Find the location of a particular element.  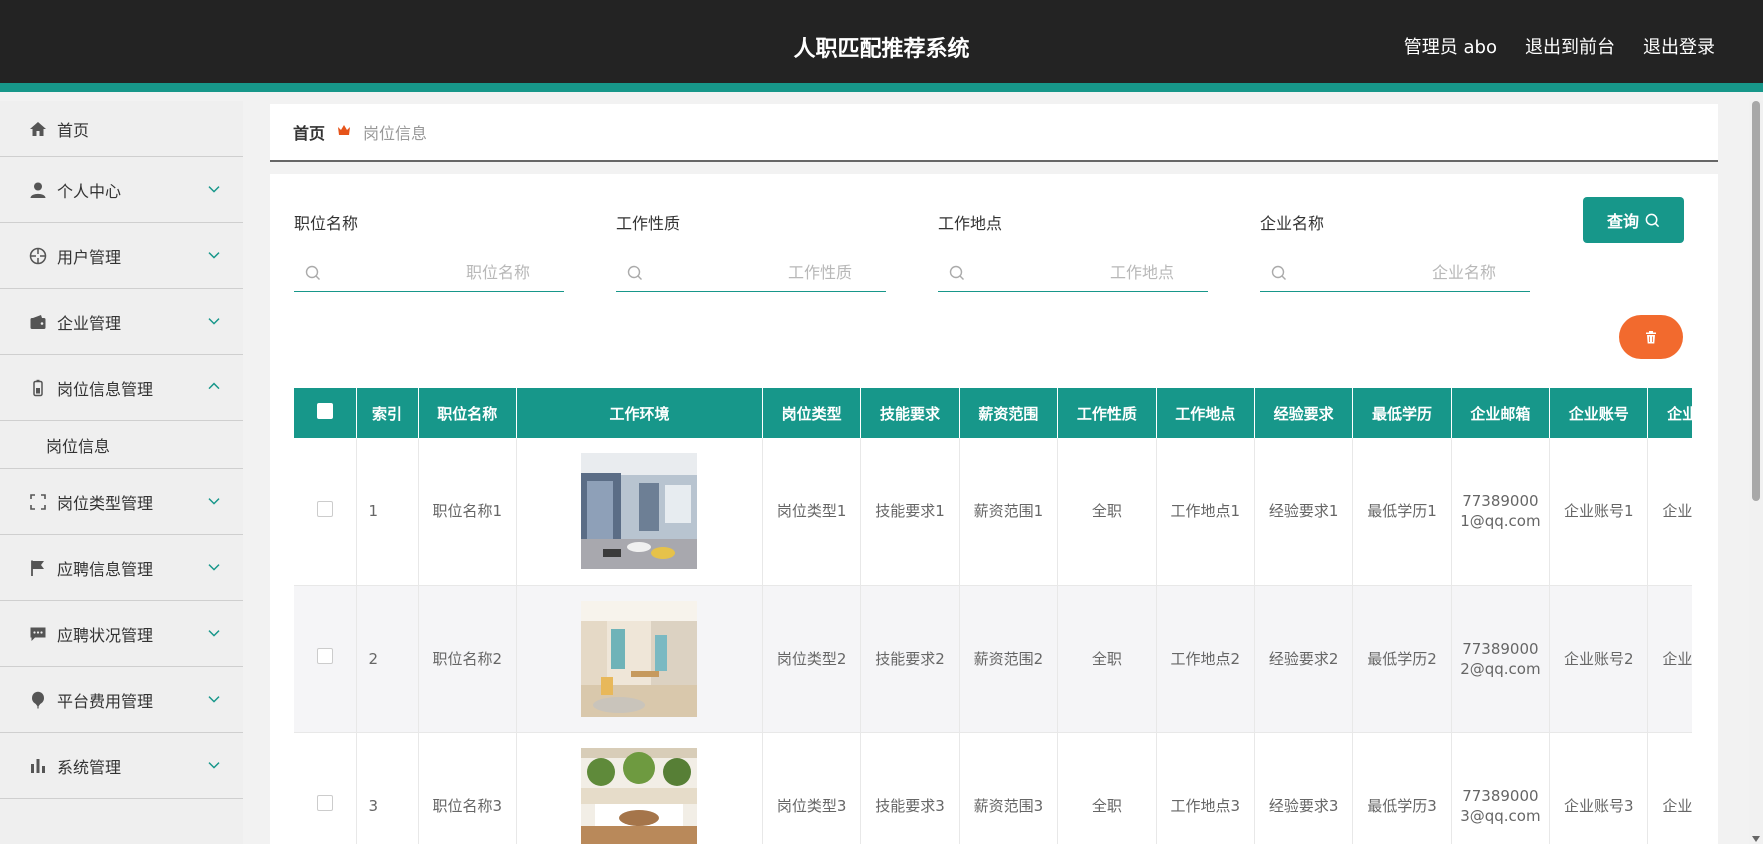

job-nature-input is located at coordinates (751, 272).